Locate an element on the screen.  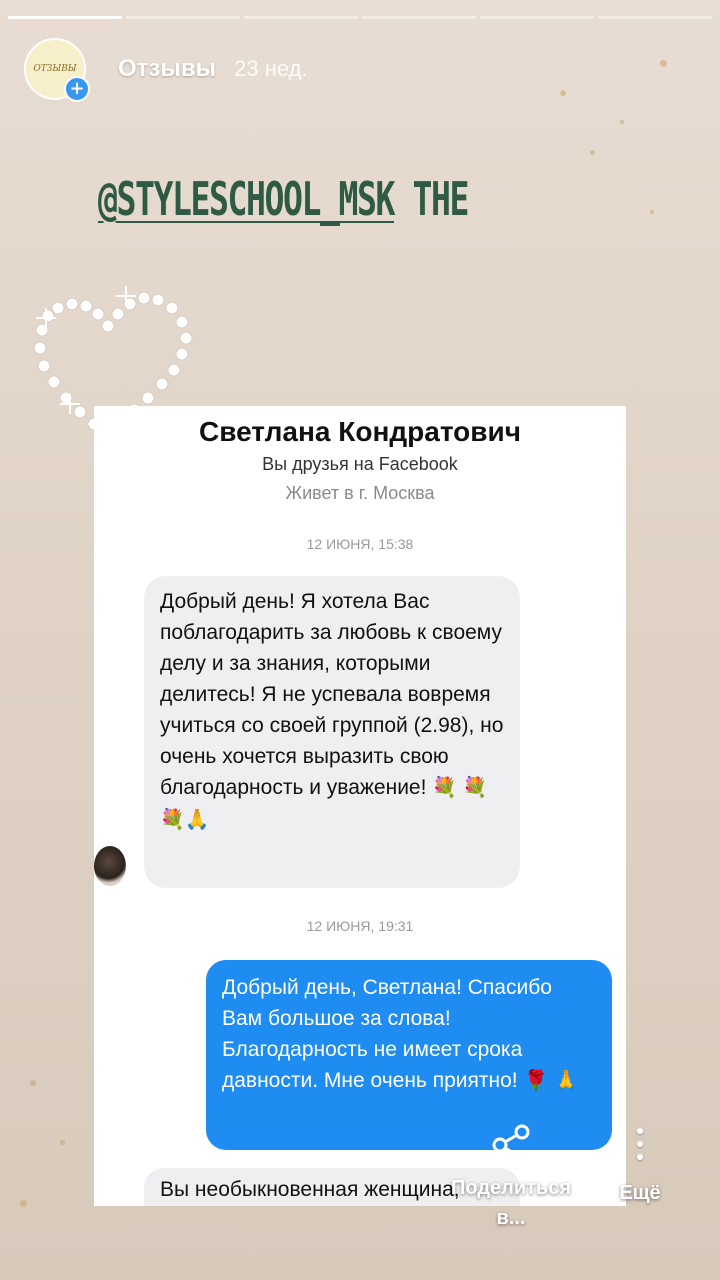
story-header: ОТЗЫВЫ + Отзывы 23 нед. is located at coordinates (166, 70).